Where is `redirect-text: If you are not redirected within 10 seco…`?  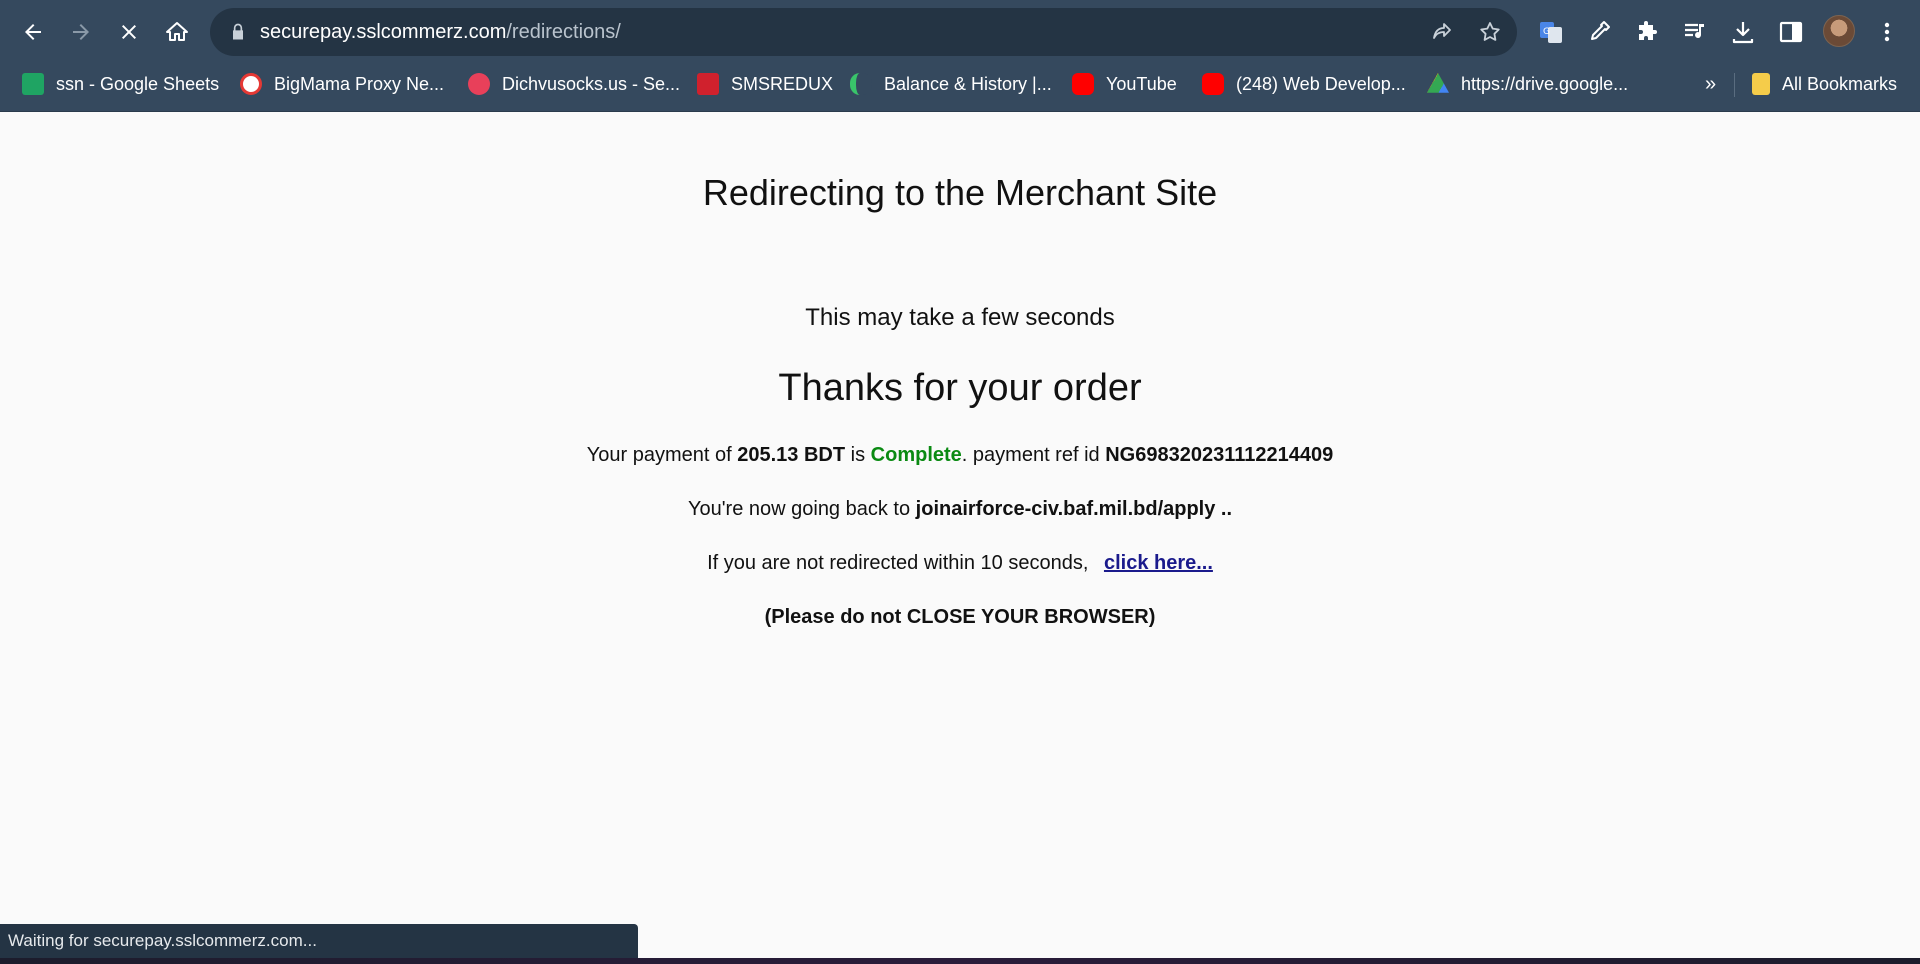 redirect-text: If you are not redirected within 10 seco… is located at coordinates (898, 563).